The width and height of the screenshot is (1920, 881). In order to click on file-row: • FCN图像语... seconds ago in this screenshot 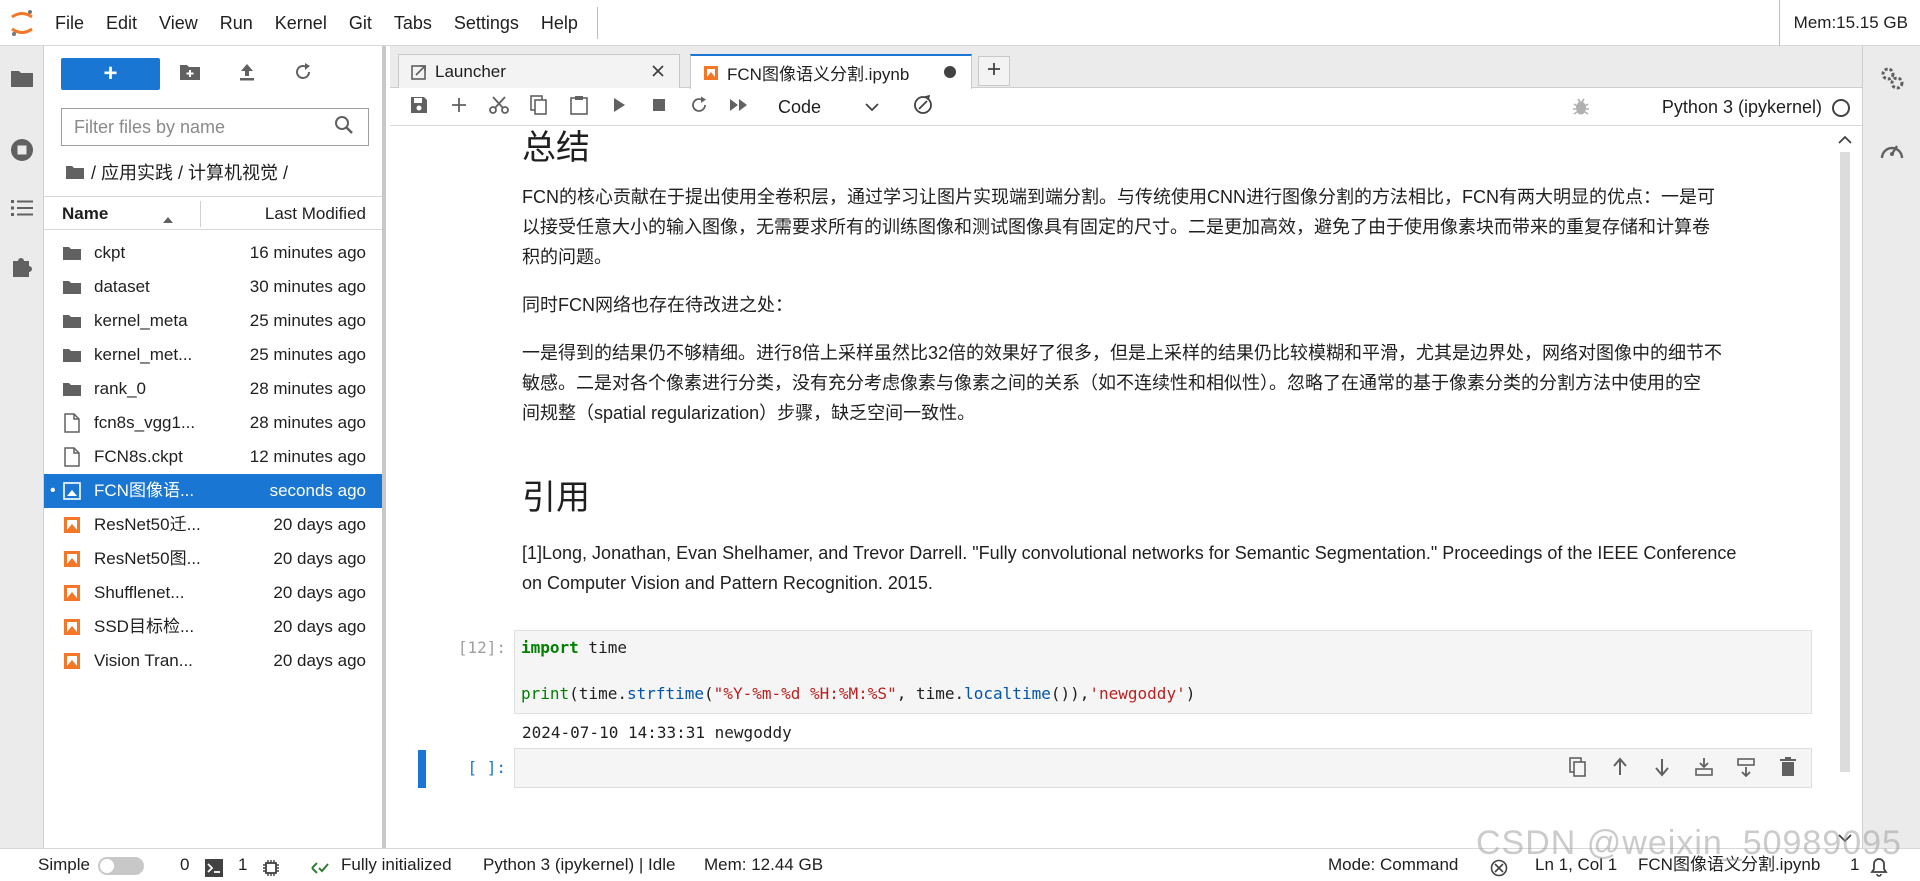, I will do `click(213, 491)`.